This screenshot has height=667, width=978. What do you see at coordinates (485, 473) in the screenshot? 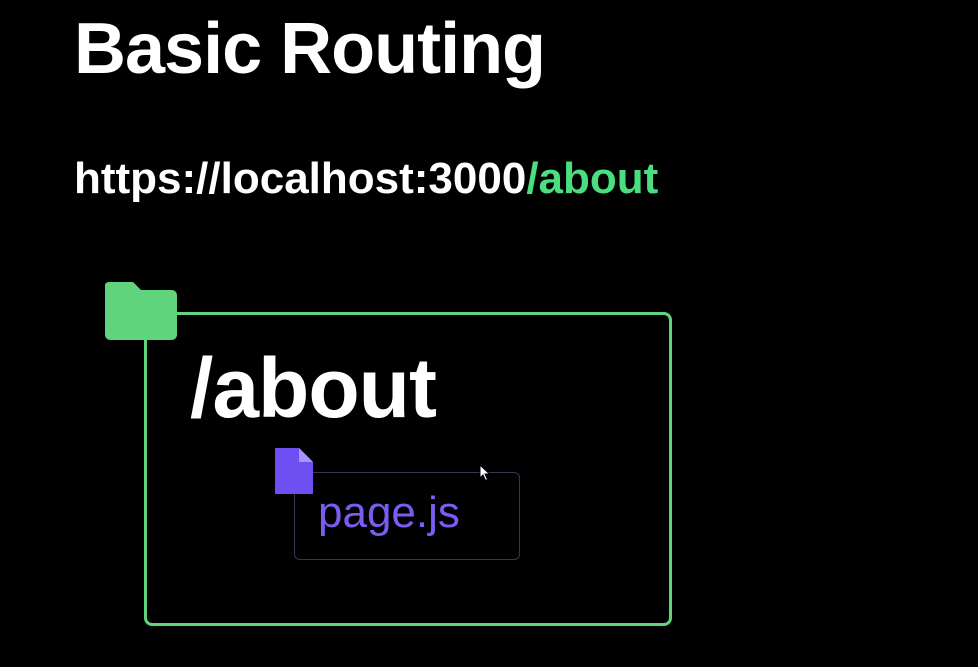
I see `cursor-icon` at bounding box center [485, 473].